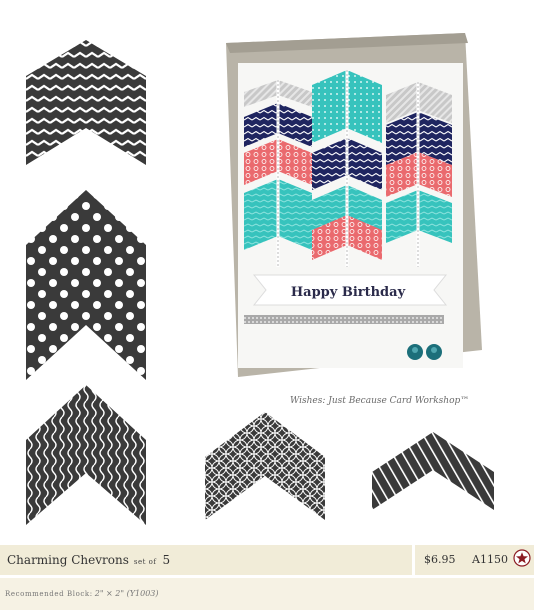 Image resolution: width=534 pixels, height=610 pixels. Describe the element at coordinates (86, 102) in the screenshot. I see `stamp-zigzag-chevron` at that location.